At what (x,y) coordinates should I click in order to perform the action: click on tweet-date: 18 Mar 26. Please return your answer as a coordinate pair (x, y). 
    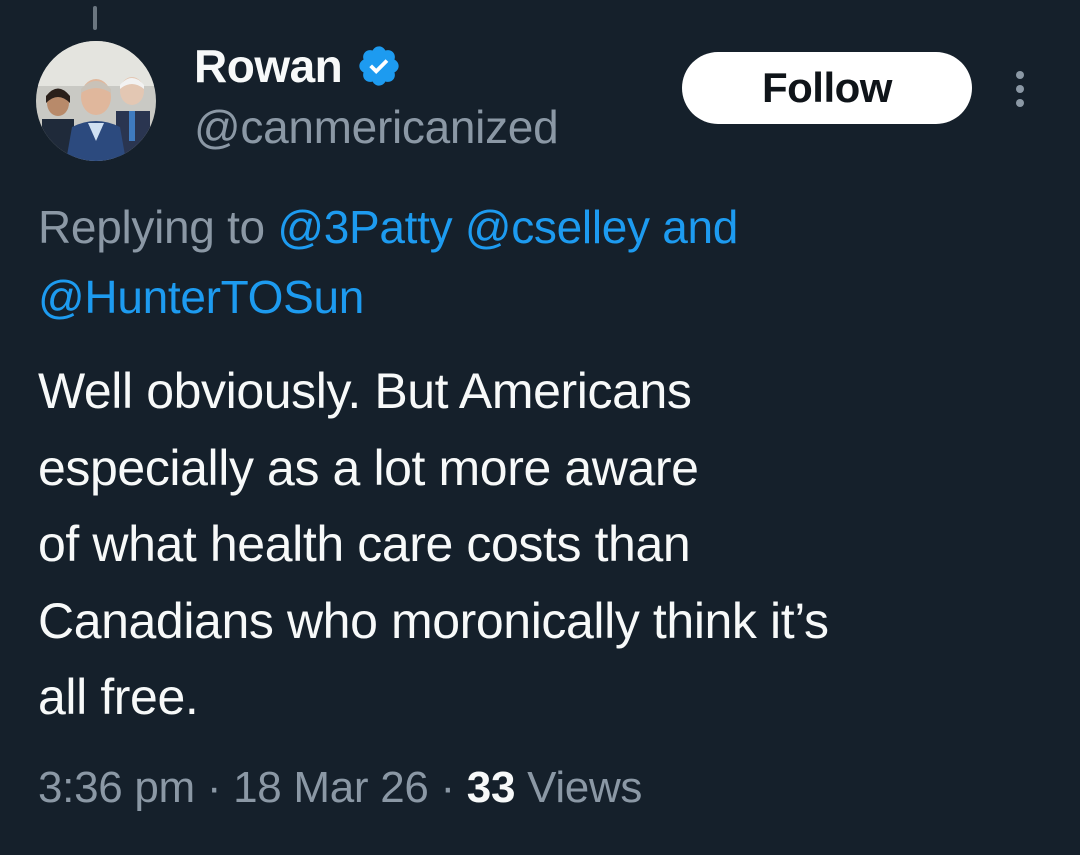
    Looking at the image, I should click on (331, 787).